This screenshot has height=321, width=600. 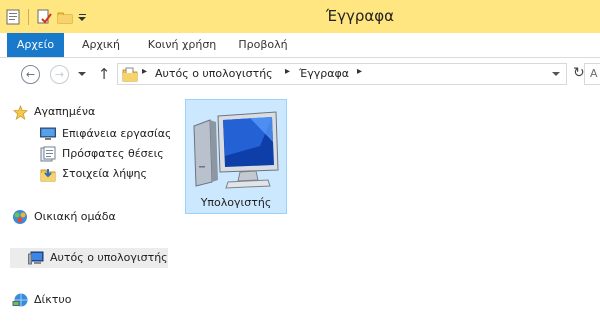 I want to click on documents-location-icon, so click(x=130, y=76).